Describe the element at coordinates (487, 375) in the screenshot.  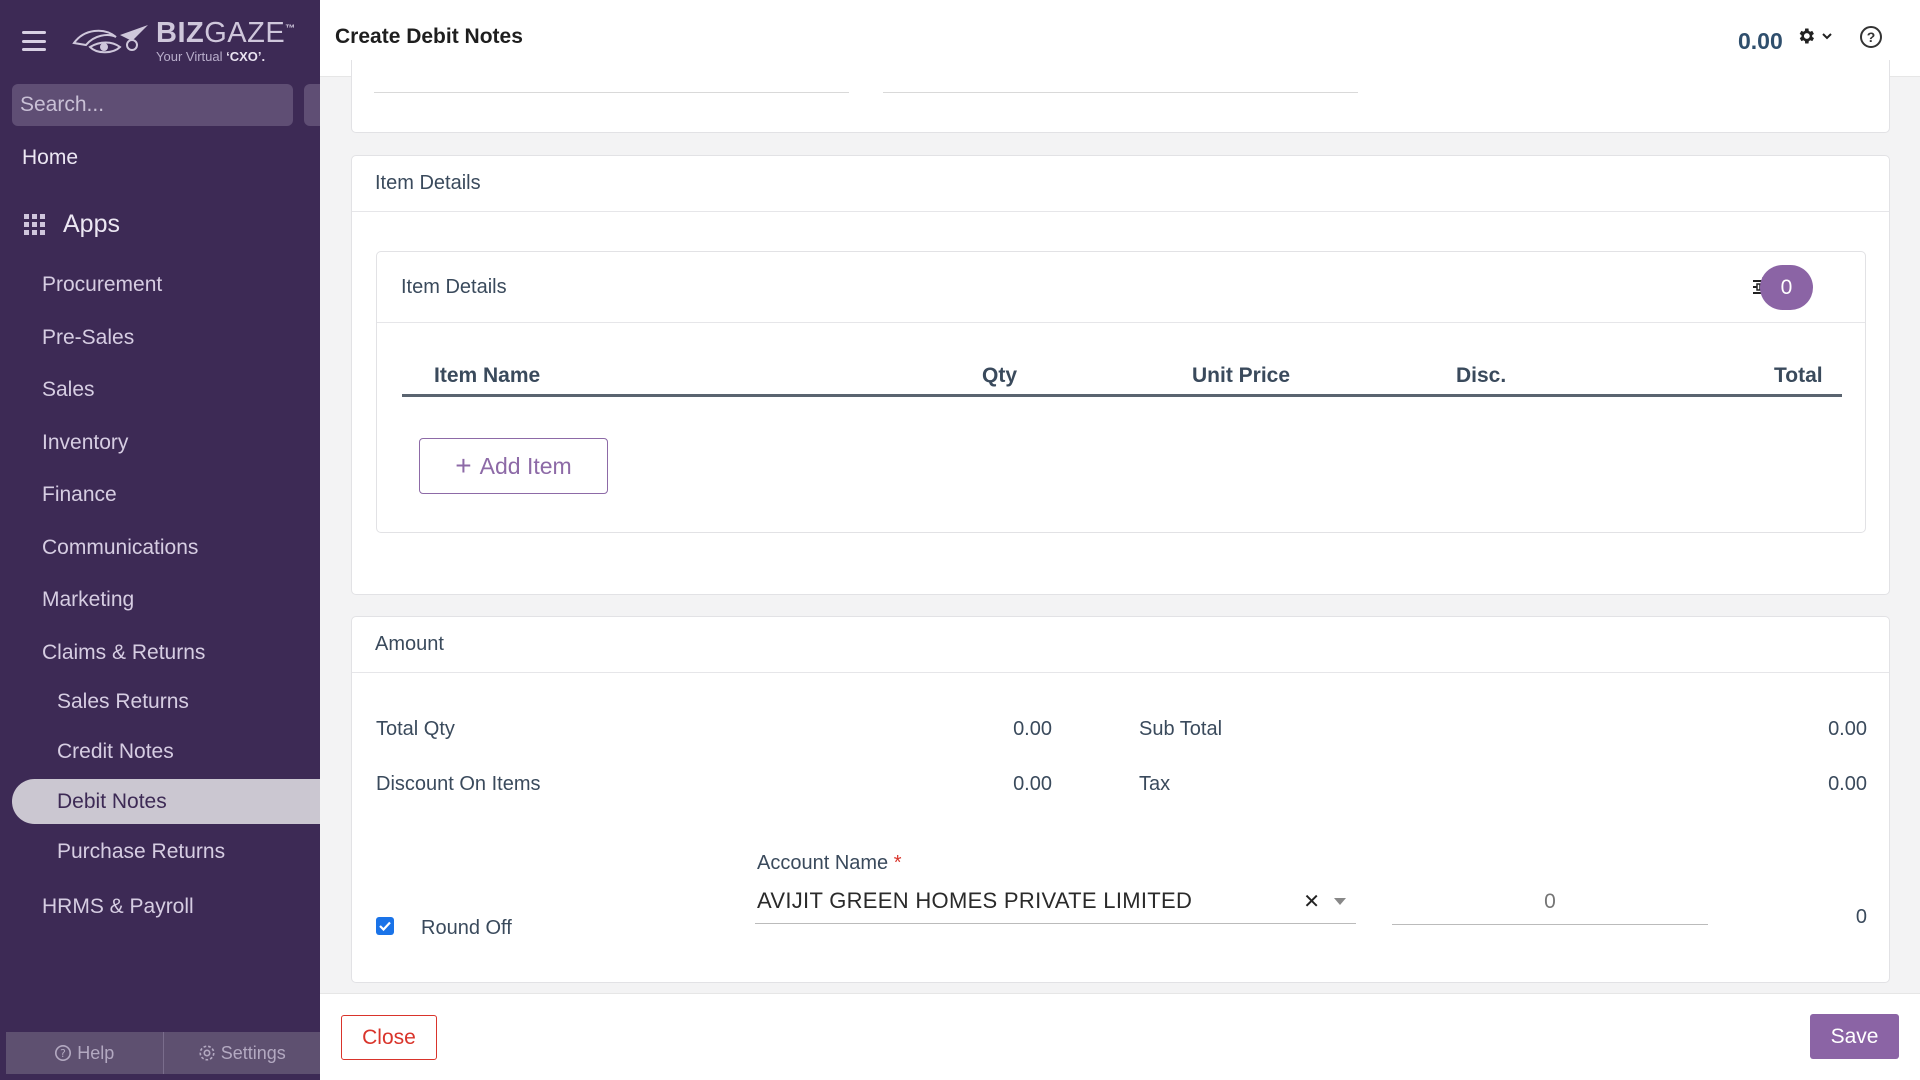
I see `col-item-name: Item Name` at that location.